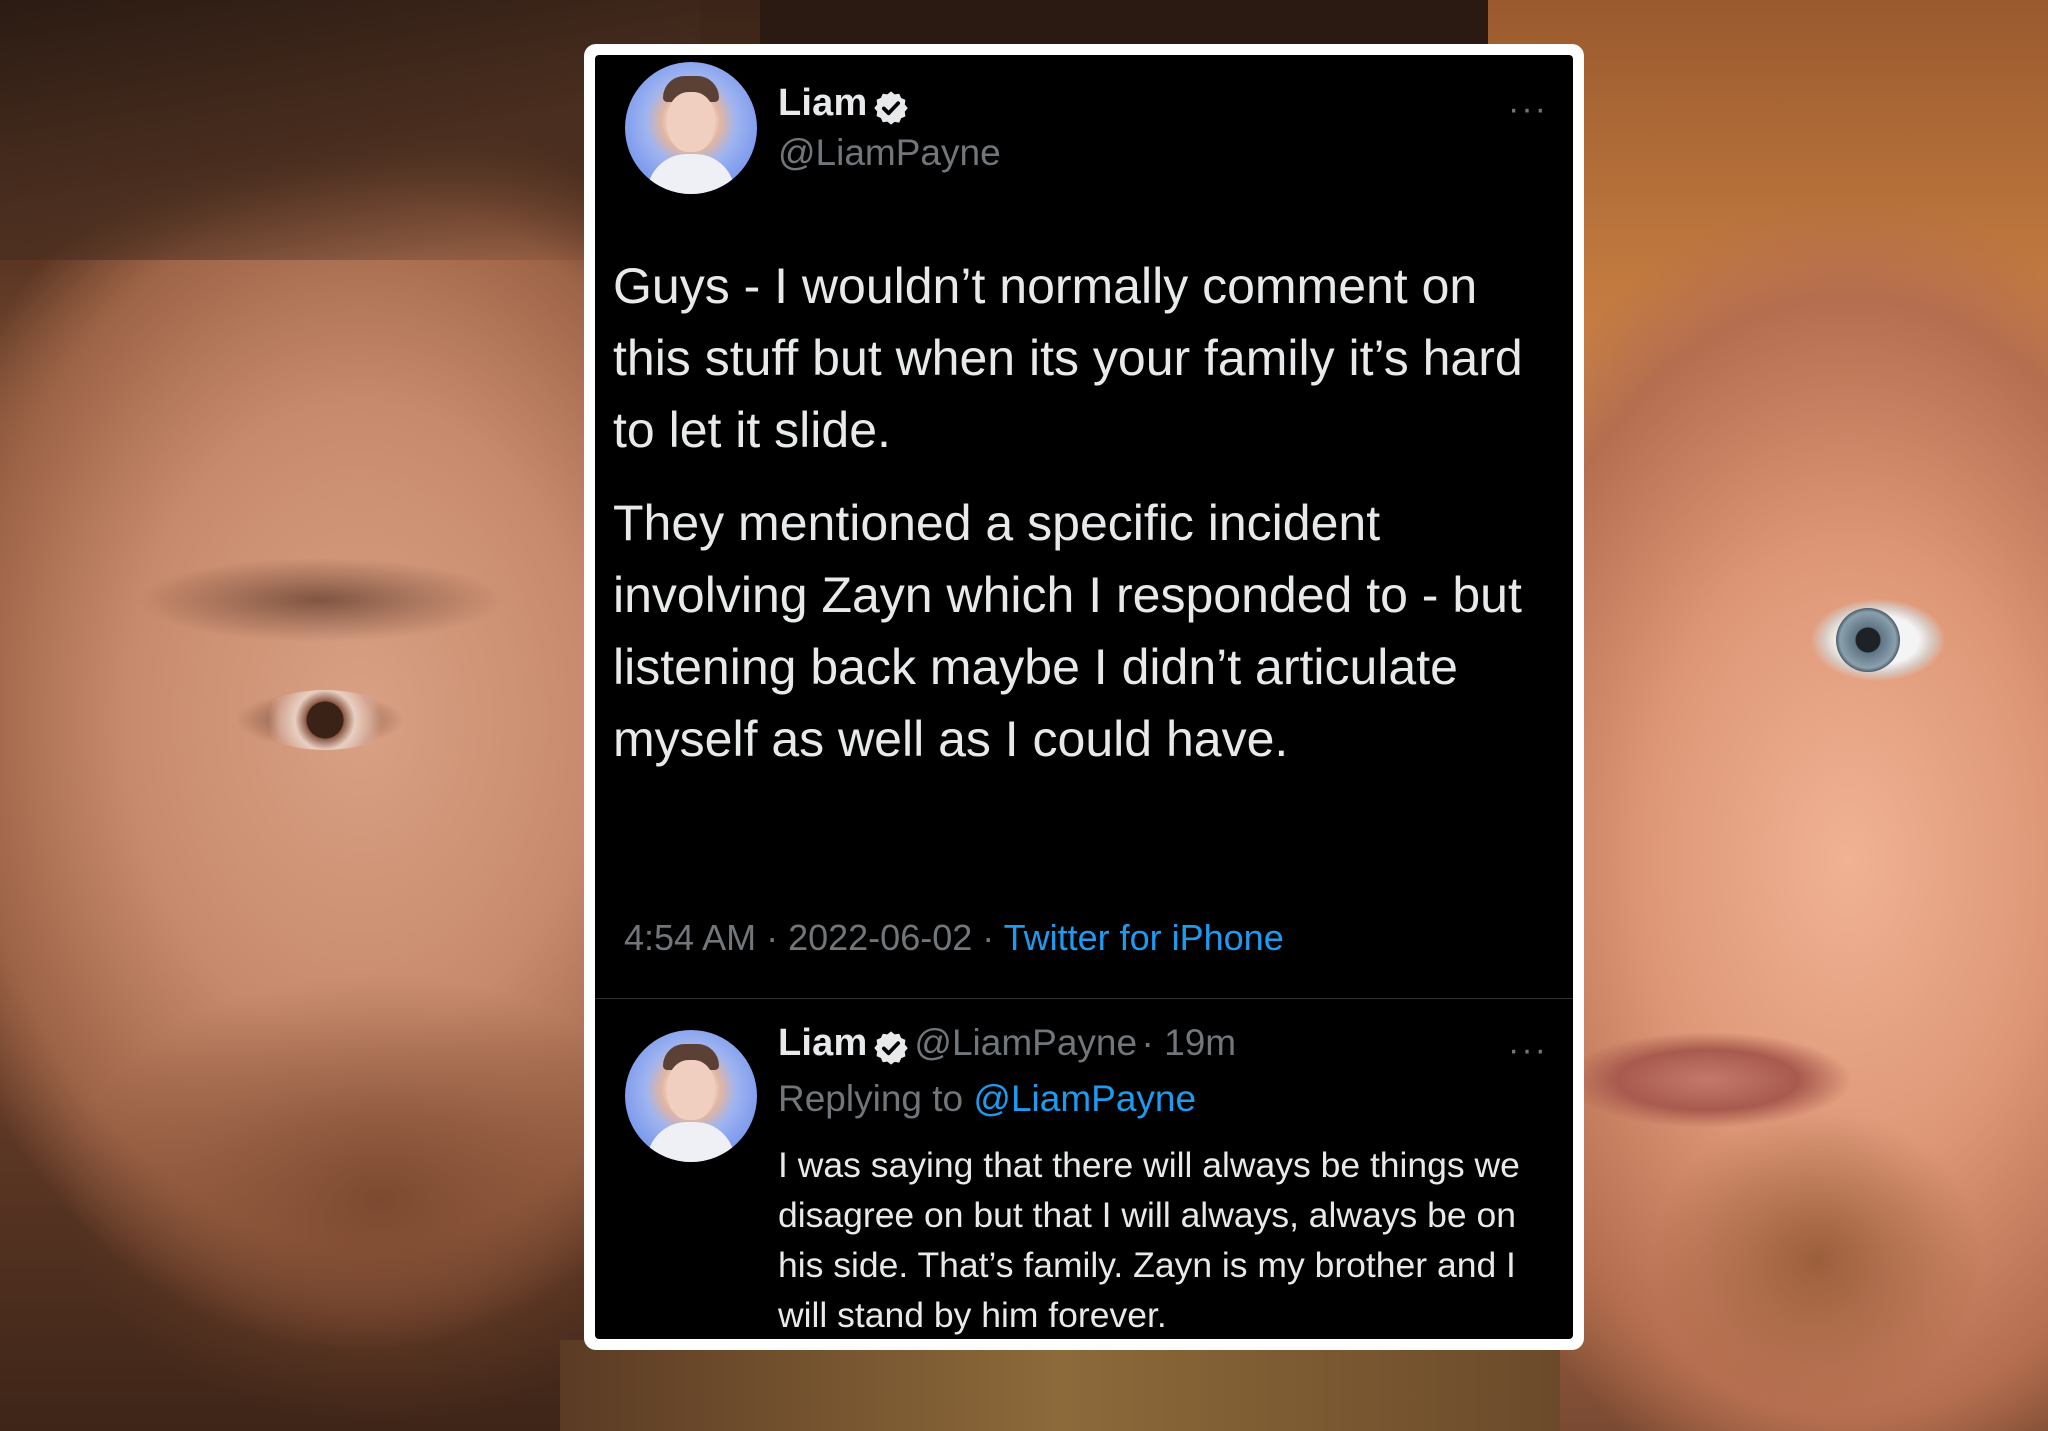 This screenshot has width=2048, height=1431. Describe the element at coordinates (1528, 1050) in the screenshot. I see `reply-more-options-icon: ···` at that location.